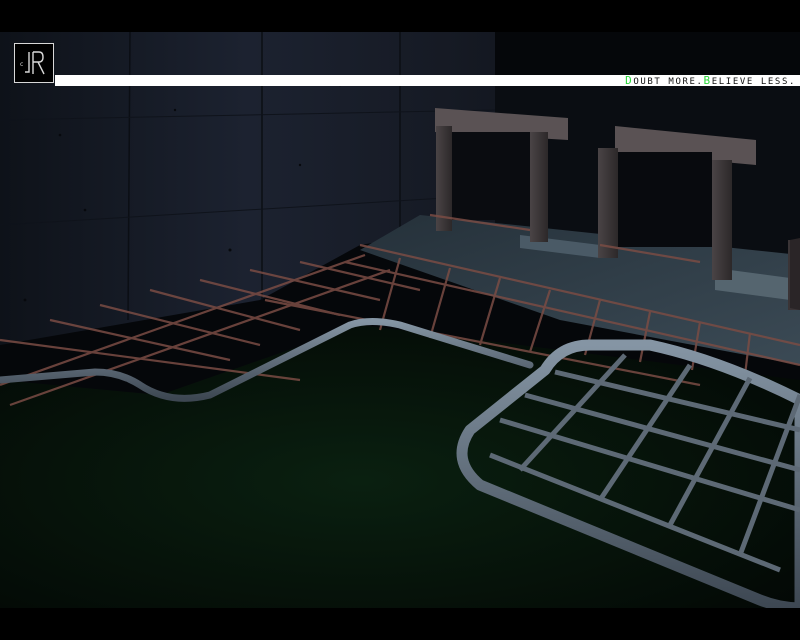  What do you see at coordinates (753, 82) in the screenshot?
I see `motto-text-2: ELIEVE LESS.` at bounding box center [753, 82].